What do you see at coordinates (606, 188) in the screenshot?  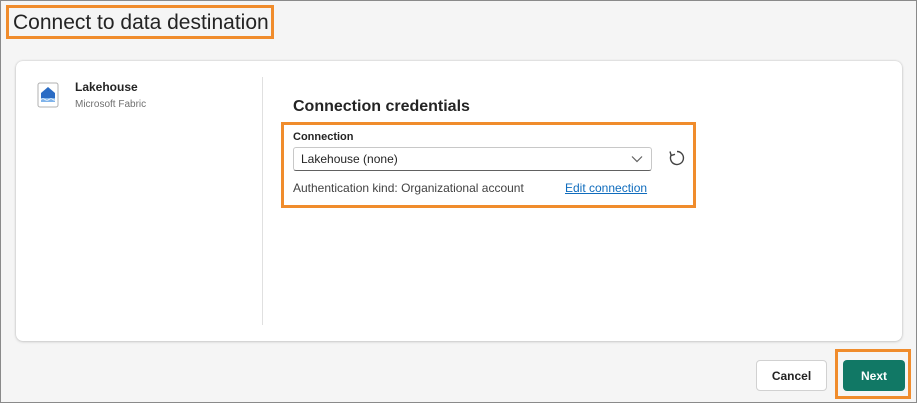 I see `edit-connection-link: Edit connection` at bounding box center [606, 188].